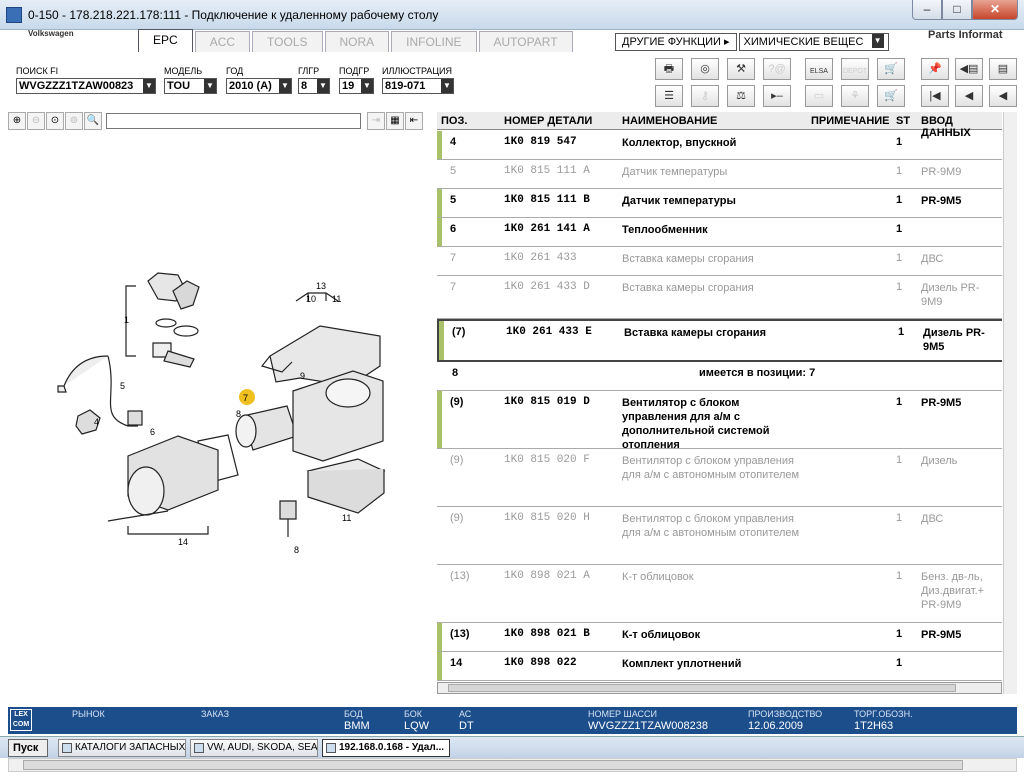  What do you see at coordinates (1003, 69) in the screenshot?
I see `doc-icon: ▤` at bounding box center [1003, 69].